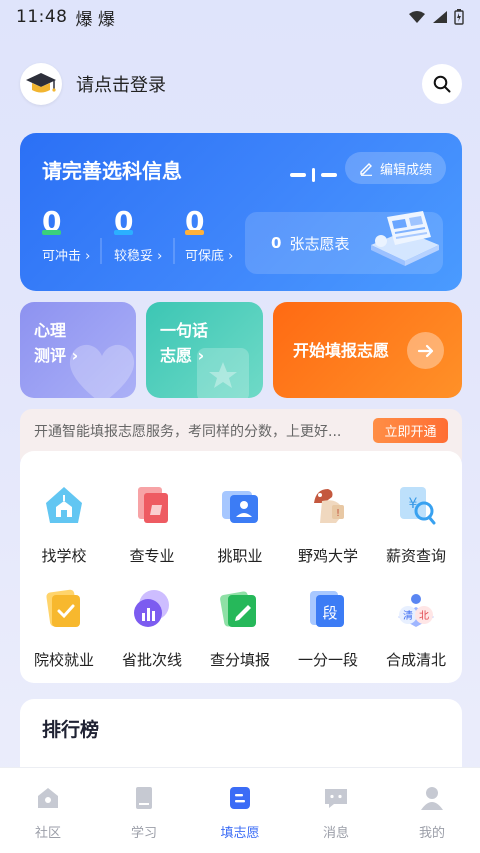  I want to click on edit-score-button: 编辑成绩, so click(395, 168).